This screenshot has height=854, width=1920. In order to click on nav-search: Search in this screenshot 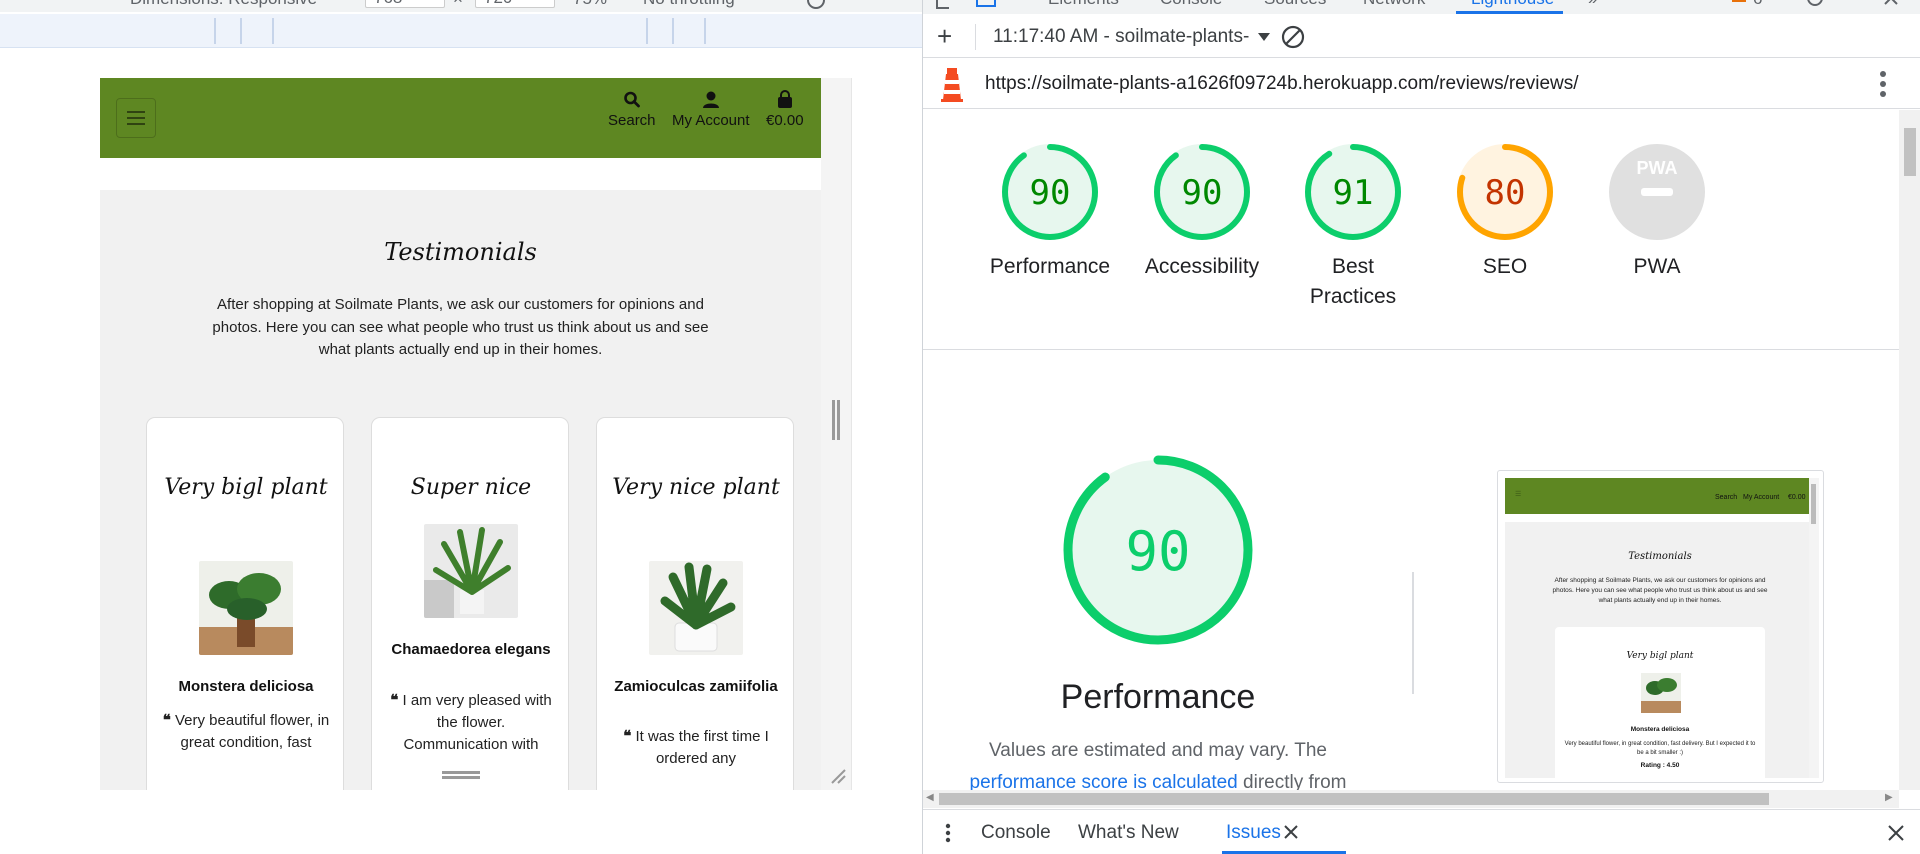, I will do `click(632, 109)`.